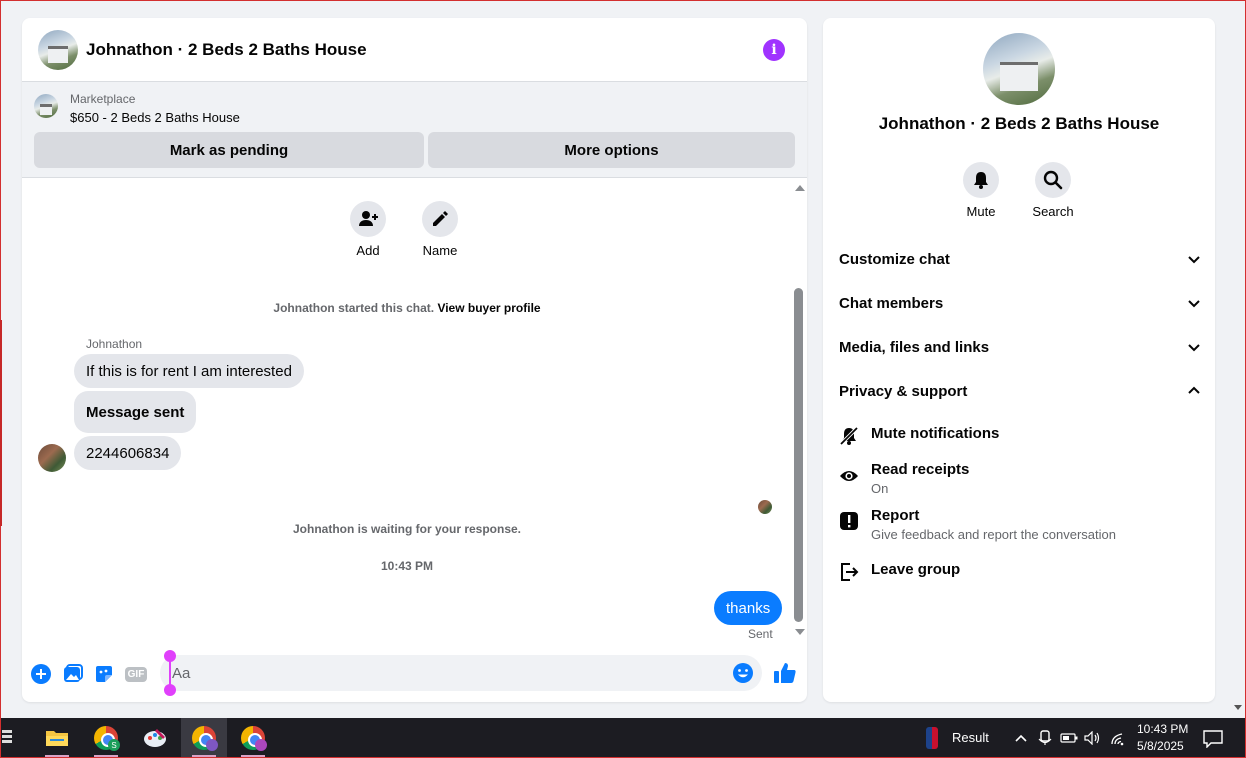  I want to click on mute-notifications-item: Mute notifications, so click(919, 435).